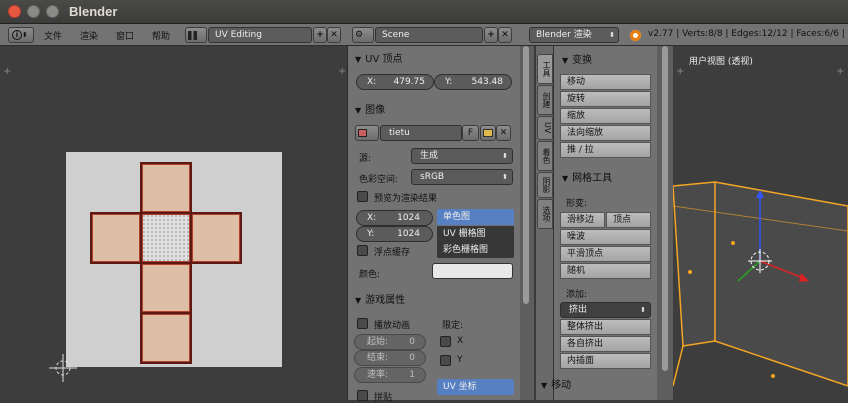 The height and width of the screenshot is (403, 848). What do you see at coordinates (460, 387) in the screenshot?
I see `option-label: UV 坐标` at bounding box center [460, 387].